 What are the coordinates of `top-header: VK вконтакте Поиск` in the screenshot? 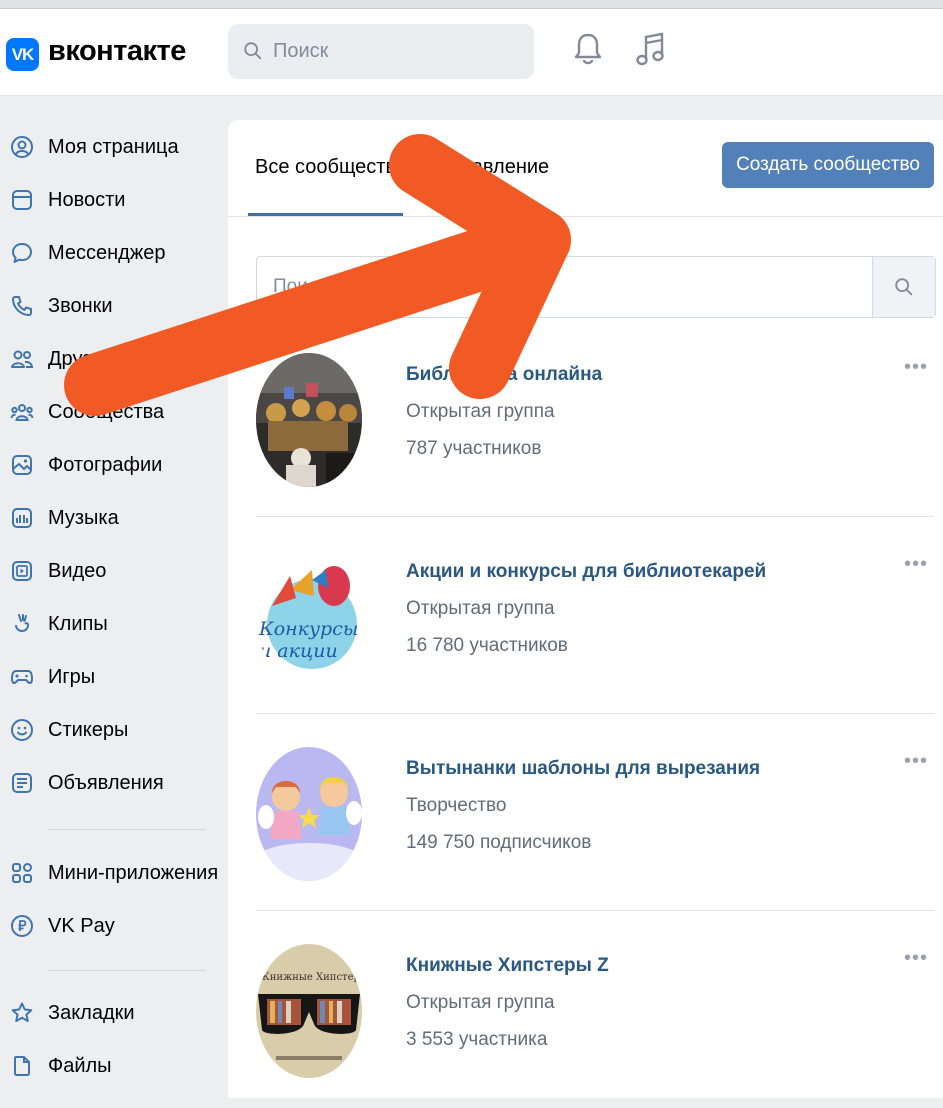 It's located at (471, 52).